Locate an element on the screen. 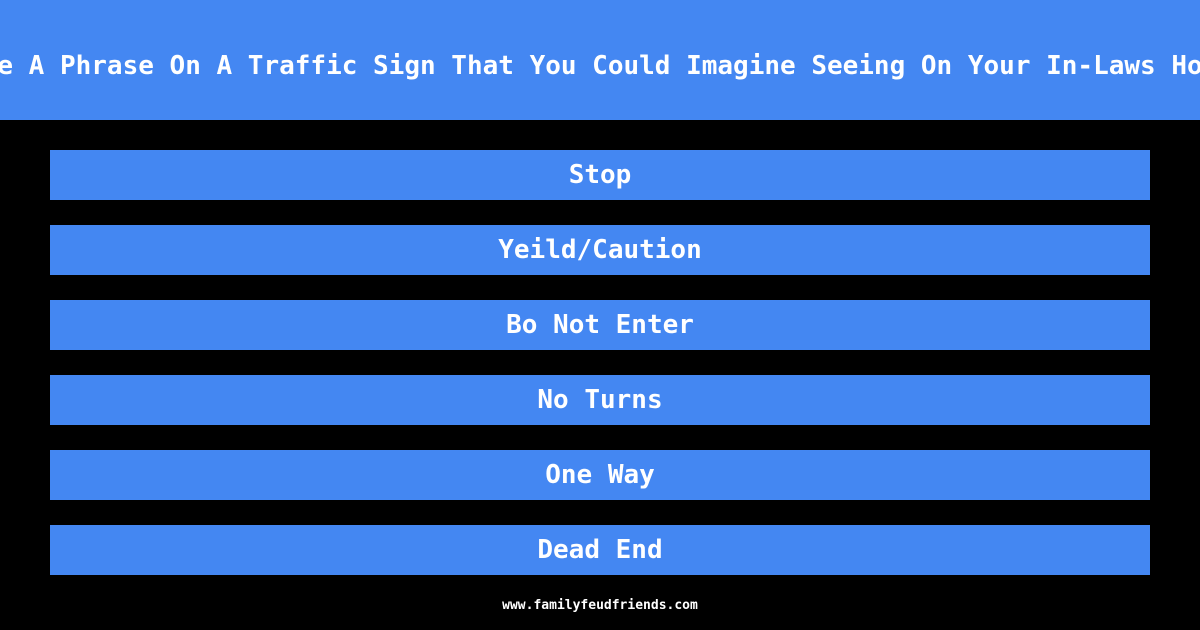 The width and height of the screenshot is (1200, 630). answer-text: Yeild/Caution is located at coordinates (600, 250).